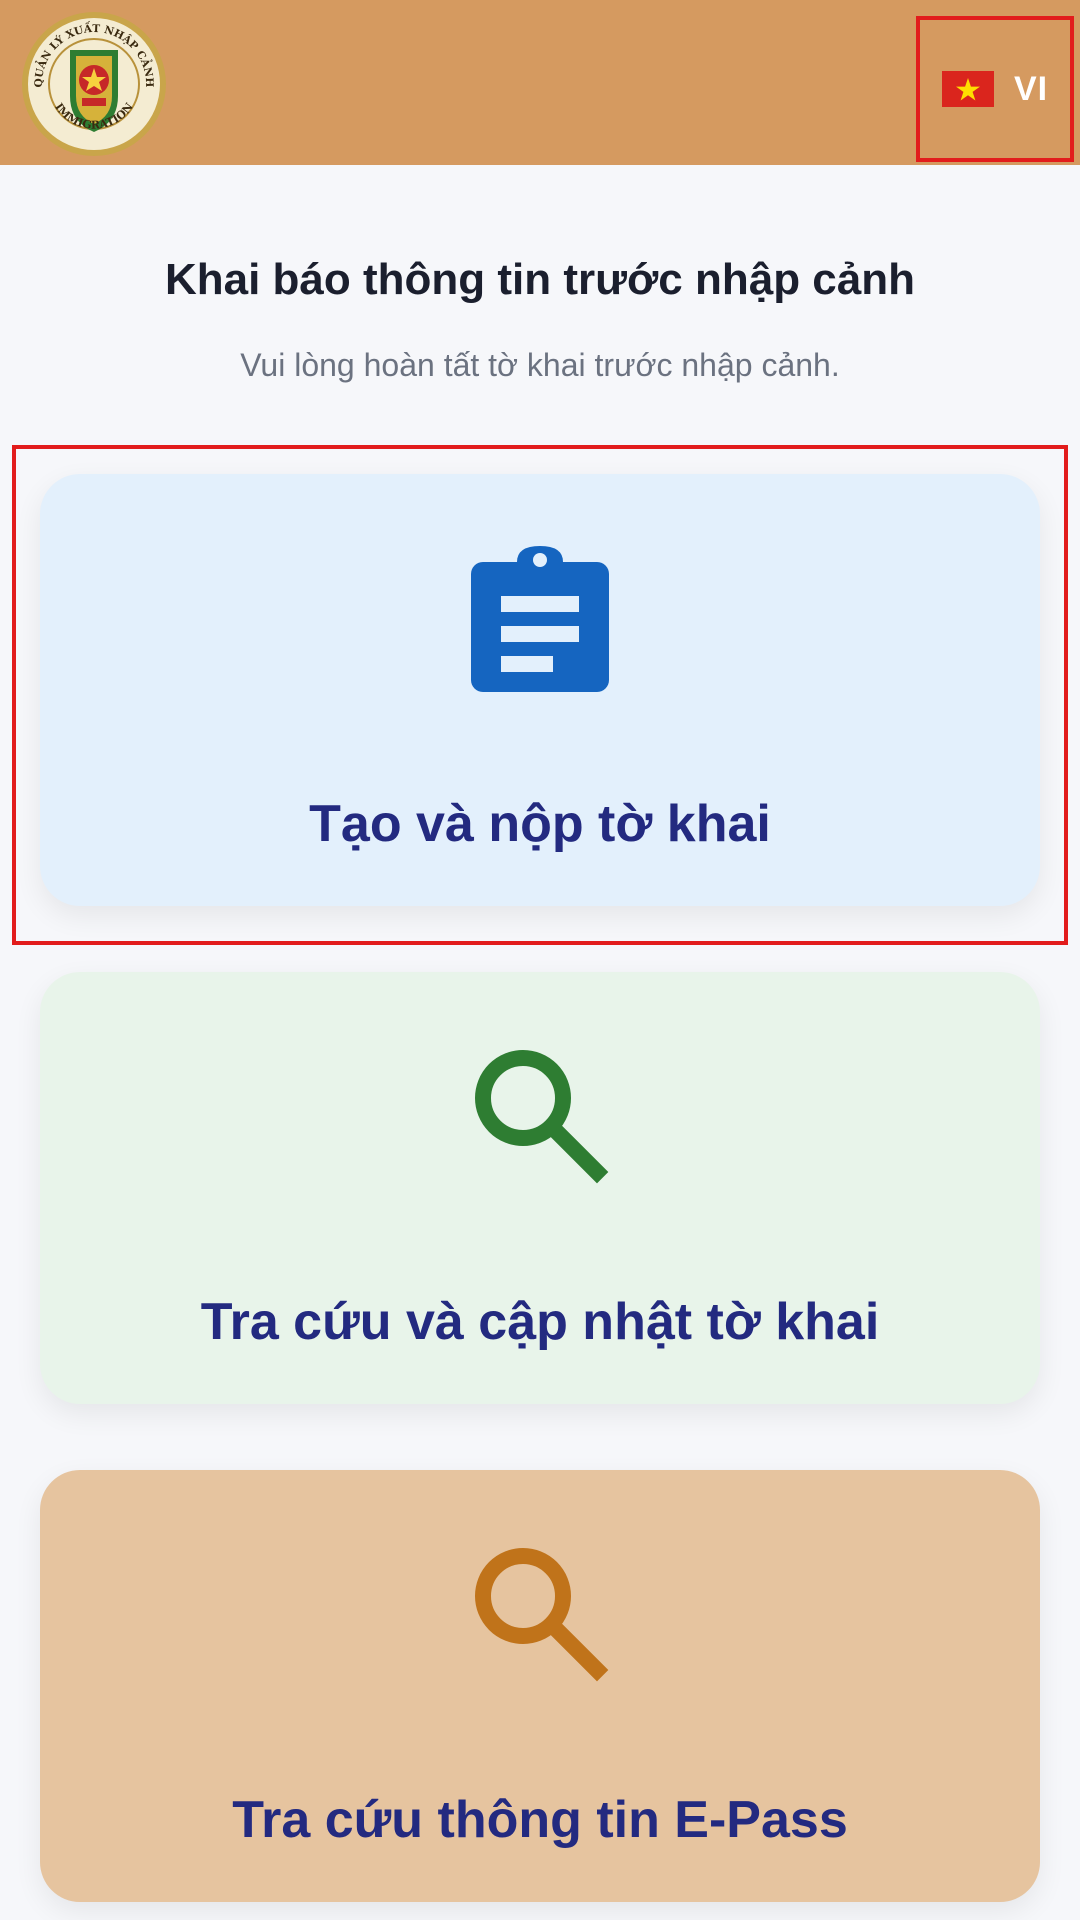 The height and width of the screenshot is (1920, 1080). Describe the element at coordinates (967, 89) in the screenshot. I see `vietnam-flag-icon` at that location.